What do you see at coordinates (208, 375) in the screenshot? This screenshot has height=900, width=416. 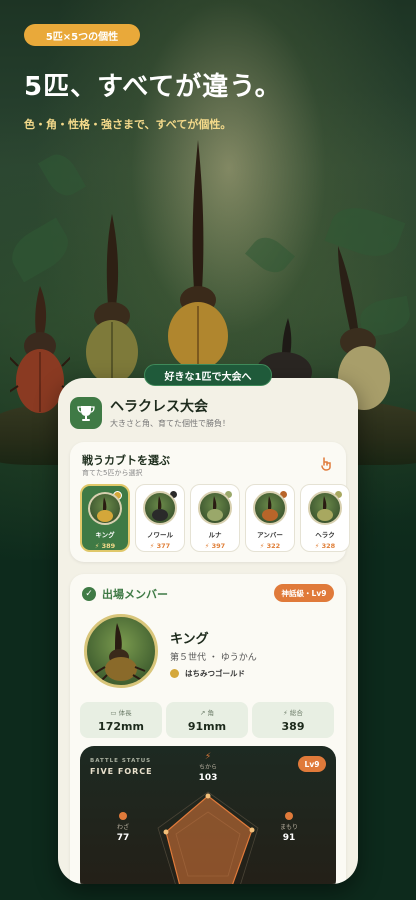 I see `tournament-pill: 好きな1匹で大会へ` at bounding box center [208, 375].